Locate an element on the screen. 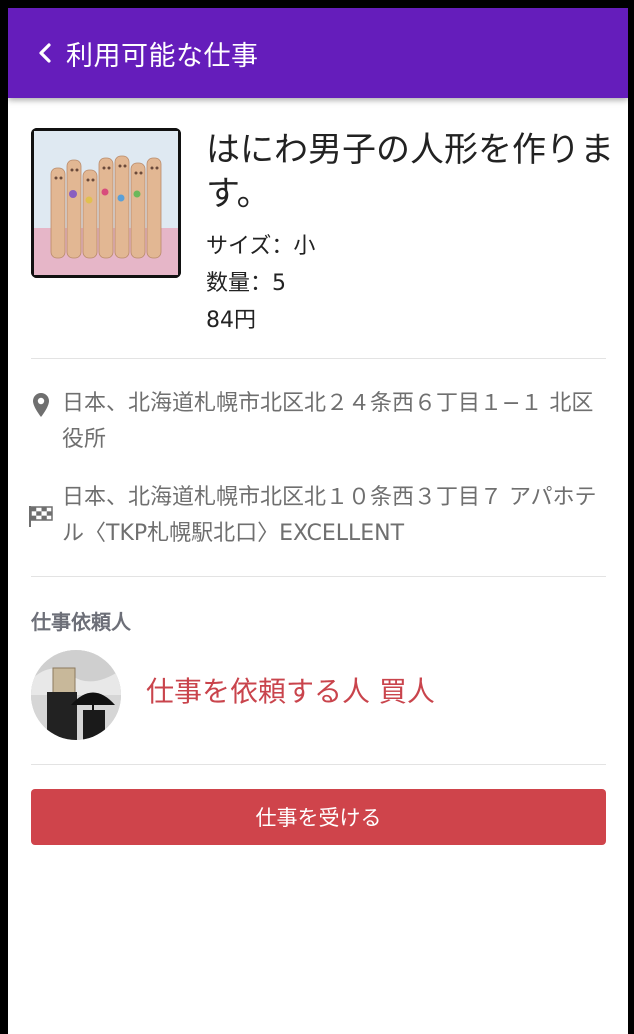  pickup-address: 日本、北海道札幌市北区北２４条西６丁目１−１ 北区役所 is located at coordinates (328, 421).